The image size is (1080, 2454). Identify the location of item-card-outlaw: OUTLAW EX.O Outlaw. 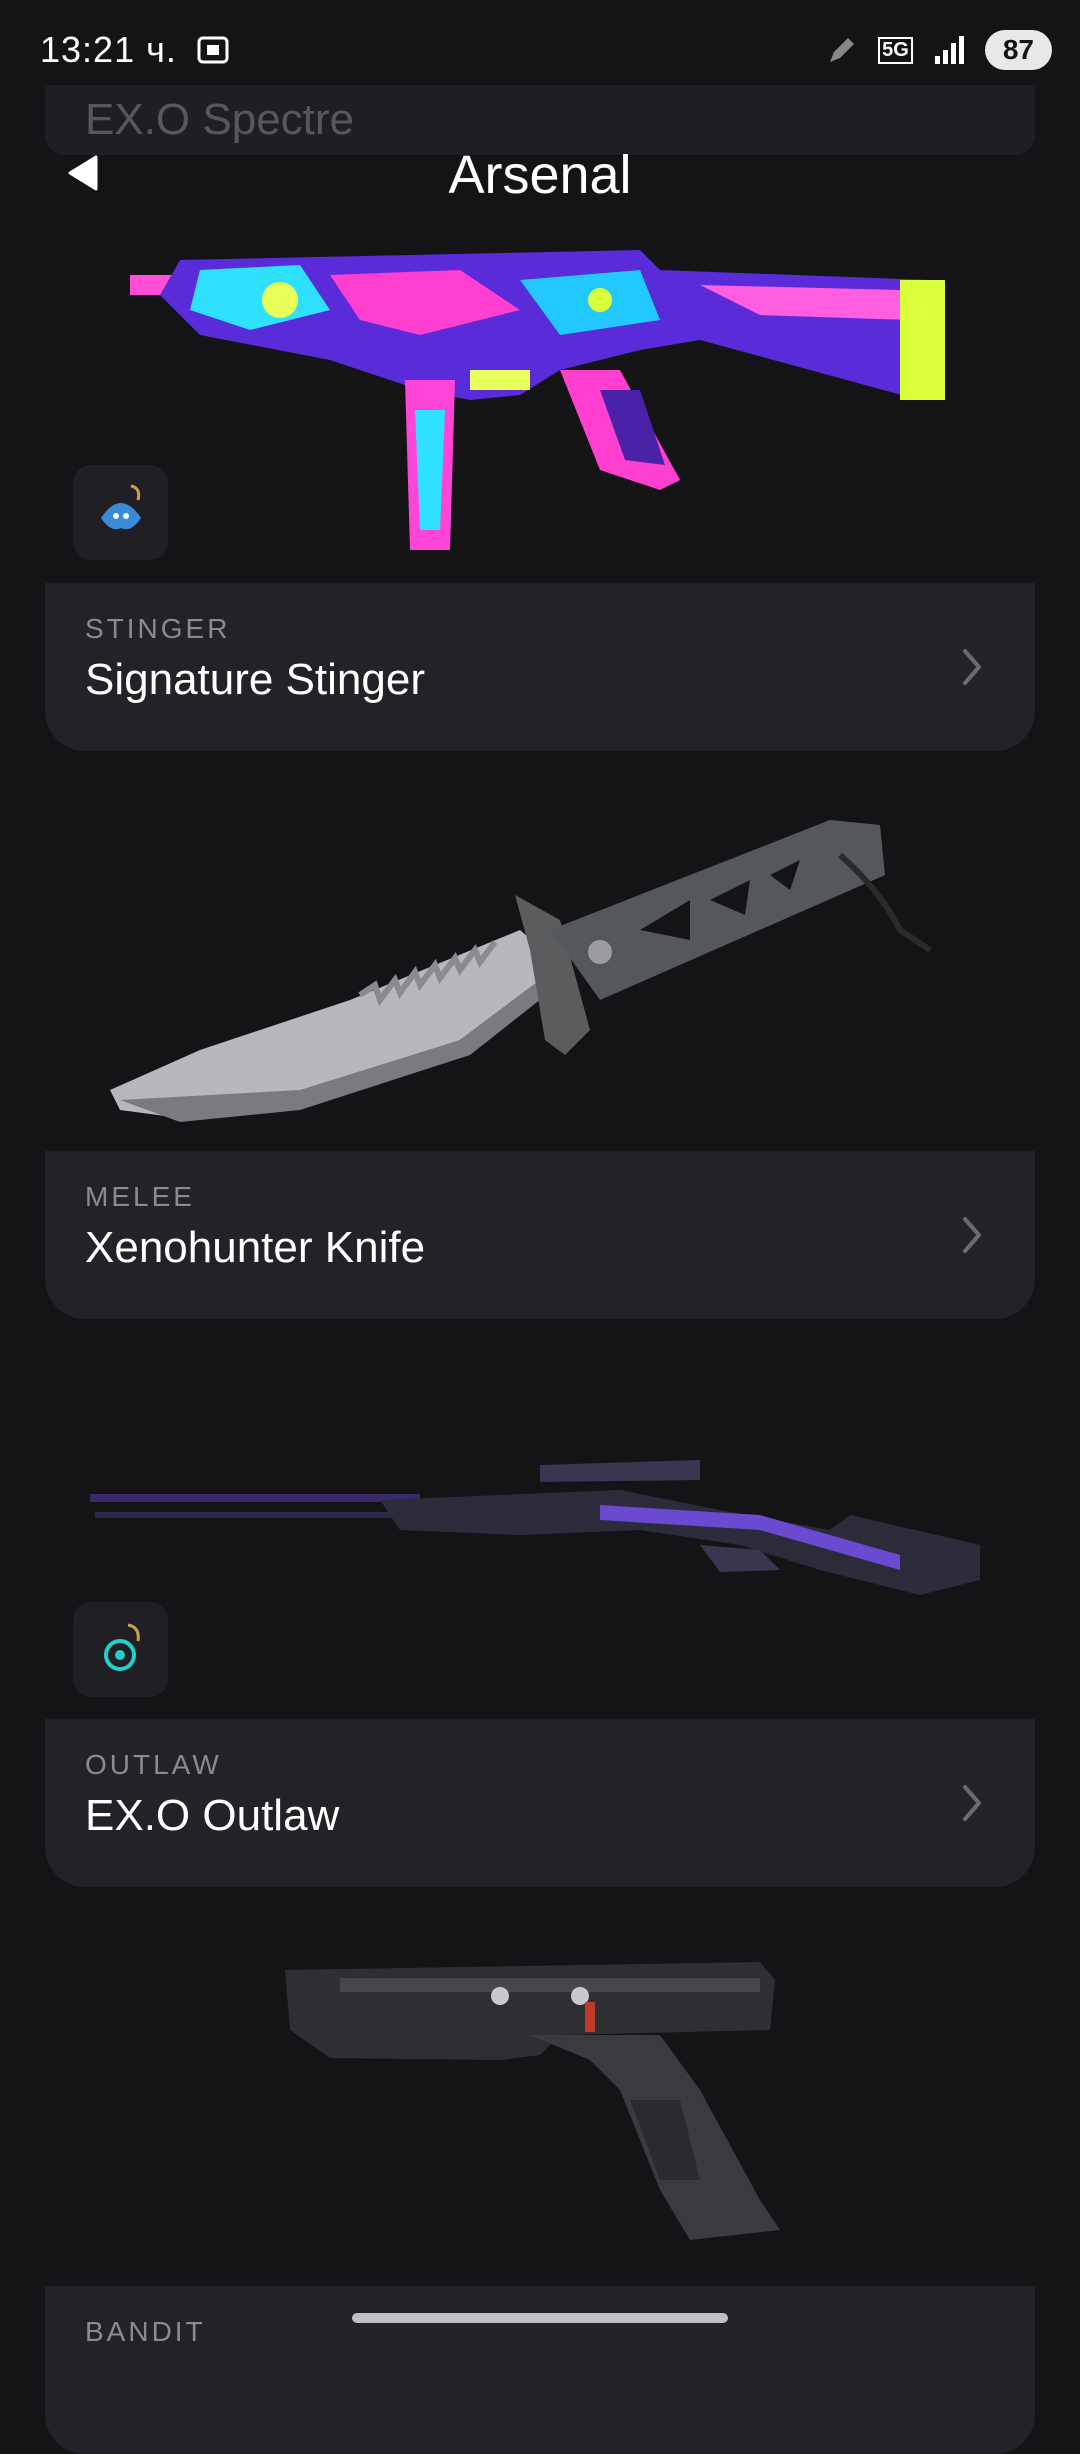
(540, 1803).